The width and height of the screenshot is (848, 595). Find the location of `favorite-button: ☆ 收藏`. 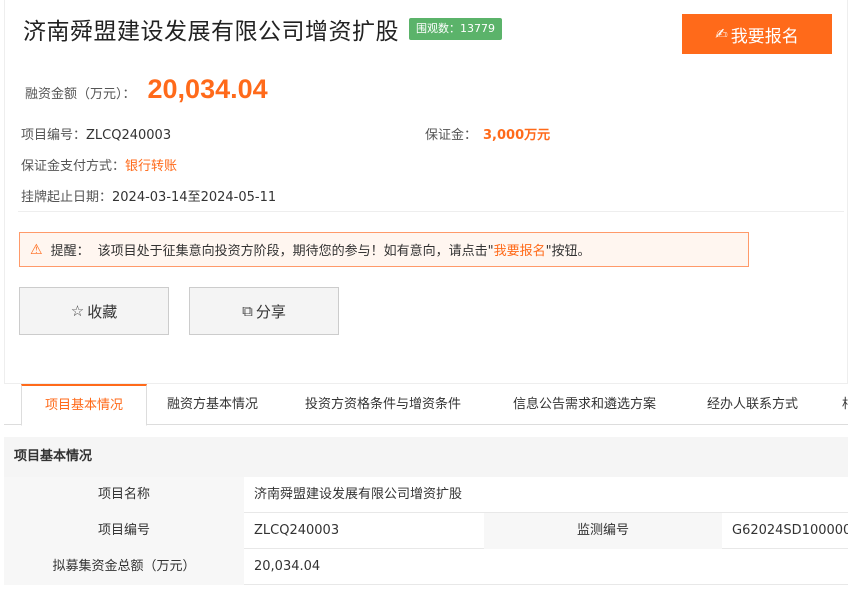

favorite-button: ☆ 收藏 is located at coordinates (94, 311).